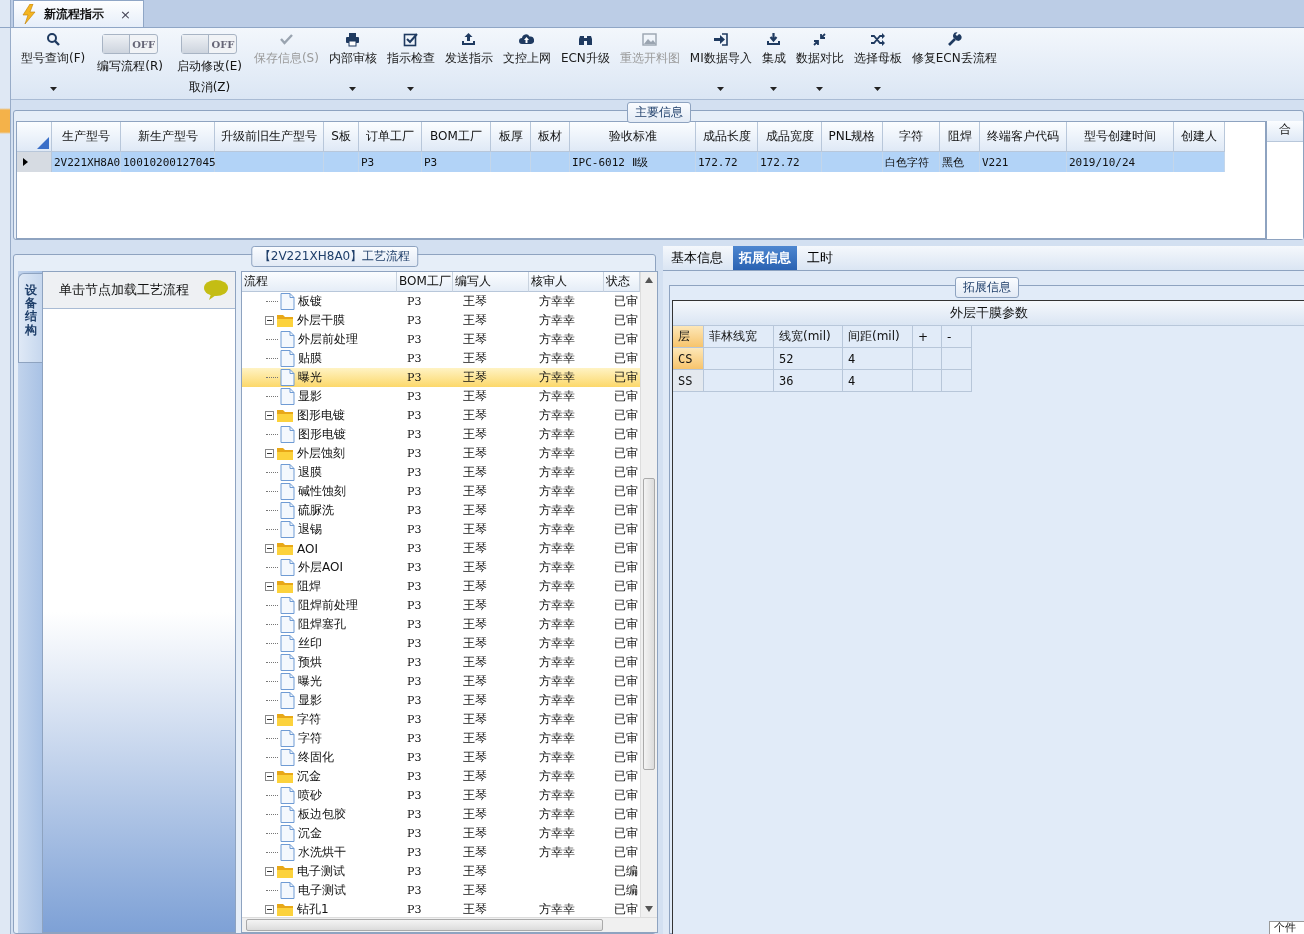 The width and height of the screenshot is (1304, 934). Describe the element at coordinates (468, 63) in the screenshot. I see `toolbar-button: 发送指示` at that location.